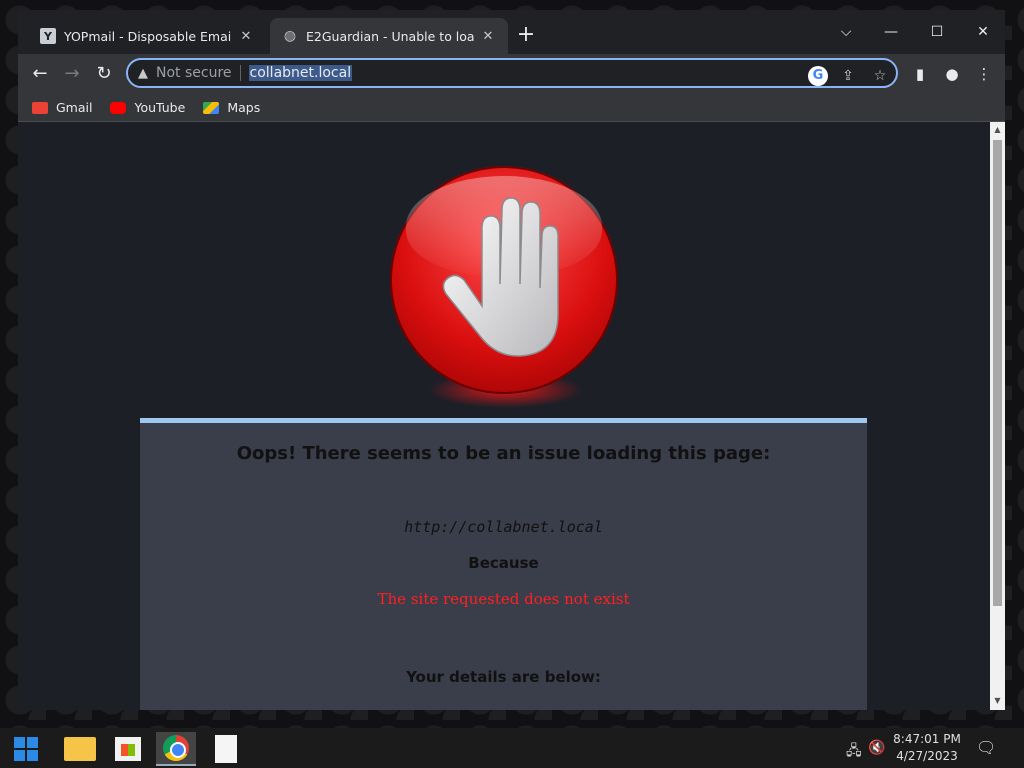 This screenshot has width=1024, height=768. I want to click on warning-icon: ▲, so click(143, 73).